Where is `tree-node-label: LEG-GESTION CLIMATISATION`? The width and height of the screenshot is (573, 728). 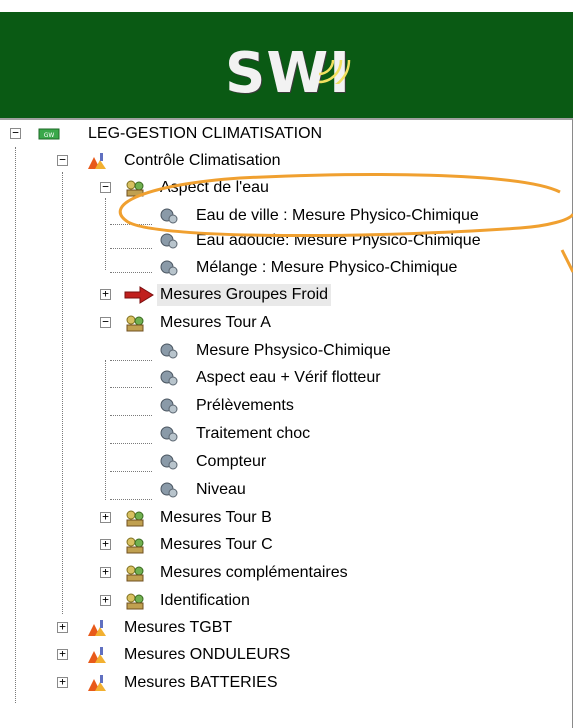 tree-node-label: LEG-GESTION CLIMATISATION is located at coordinates (205, 133).